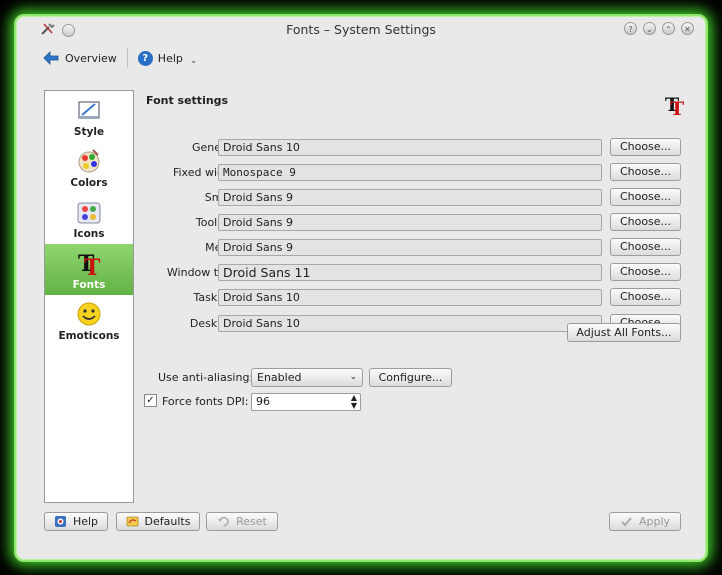  I want to click on sidebar-item-label: Style, so click(89, 132).